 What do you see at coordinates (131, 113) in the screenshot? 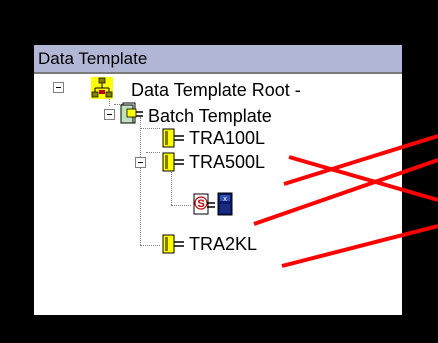
I see `batch-template-icon` at bounding box center [131, 113].